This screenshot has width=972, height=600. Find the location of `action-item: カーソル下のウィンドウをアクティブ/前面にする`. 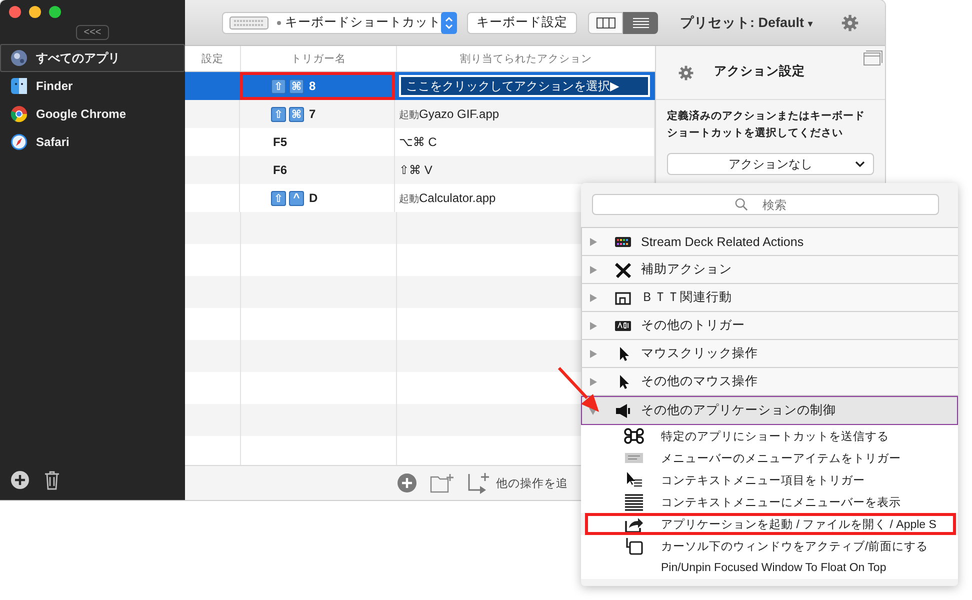

action-item: カーソル下のウィンドウをアクティブ/前面にする is located at coordinates (769, 546).